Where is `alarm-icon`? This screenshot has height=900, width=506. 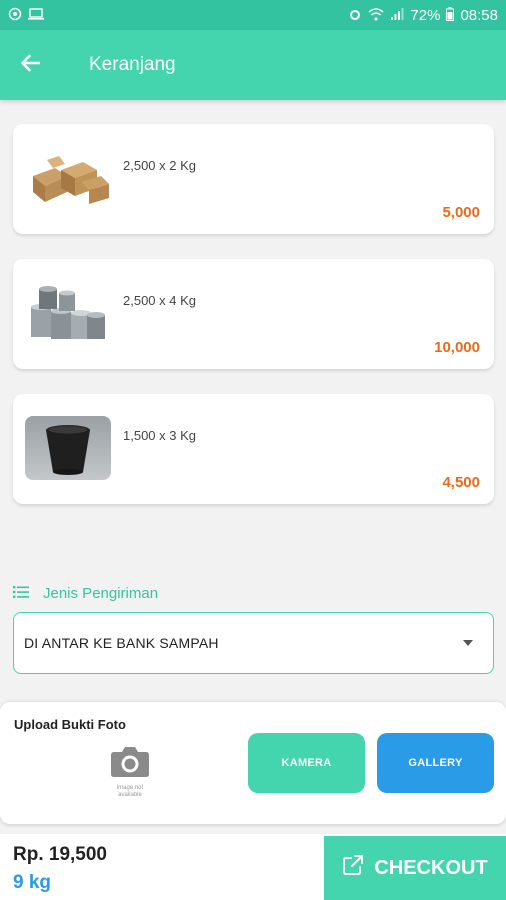 alarm-icon is located at coordinates (355, 15).